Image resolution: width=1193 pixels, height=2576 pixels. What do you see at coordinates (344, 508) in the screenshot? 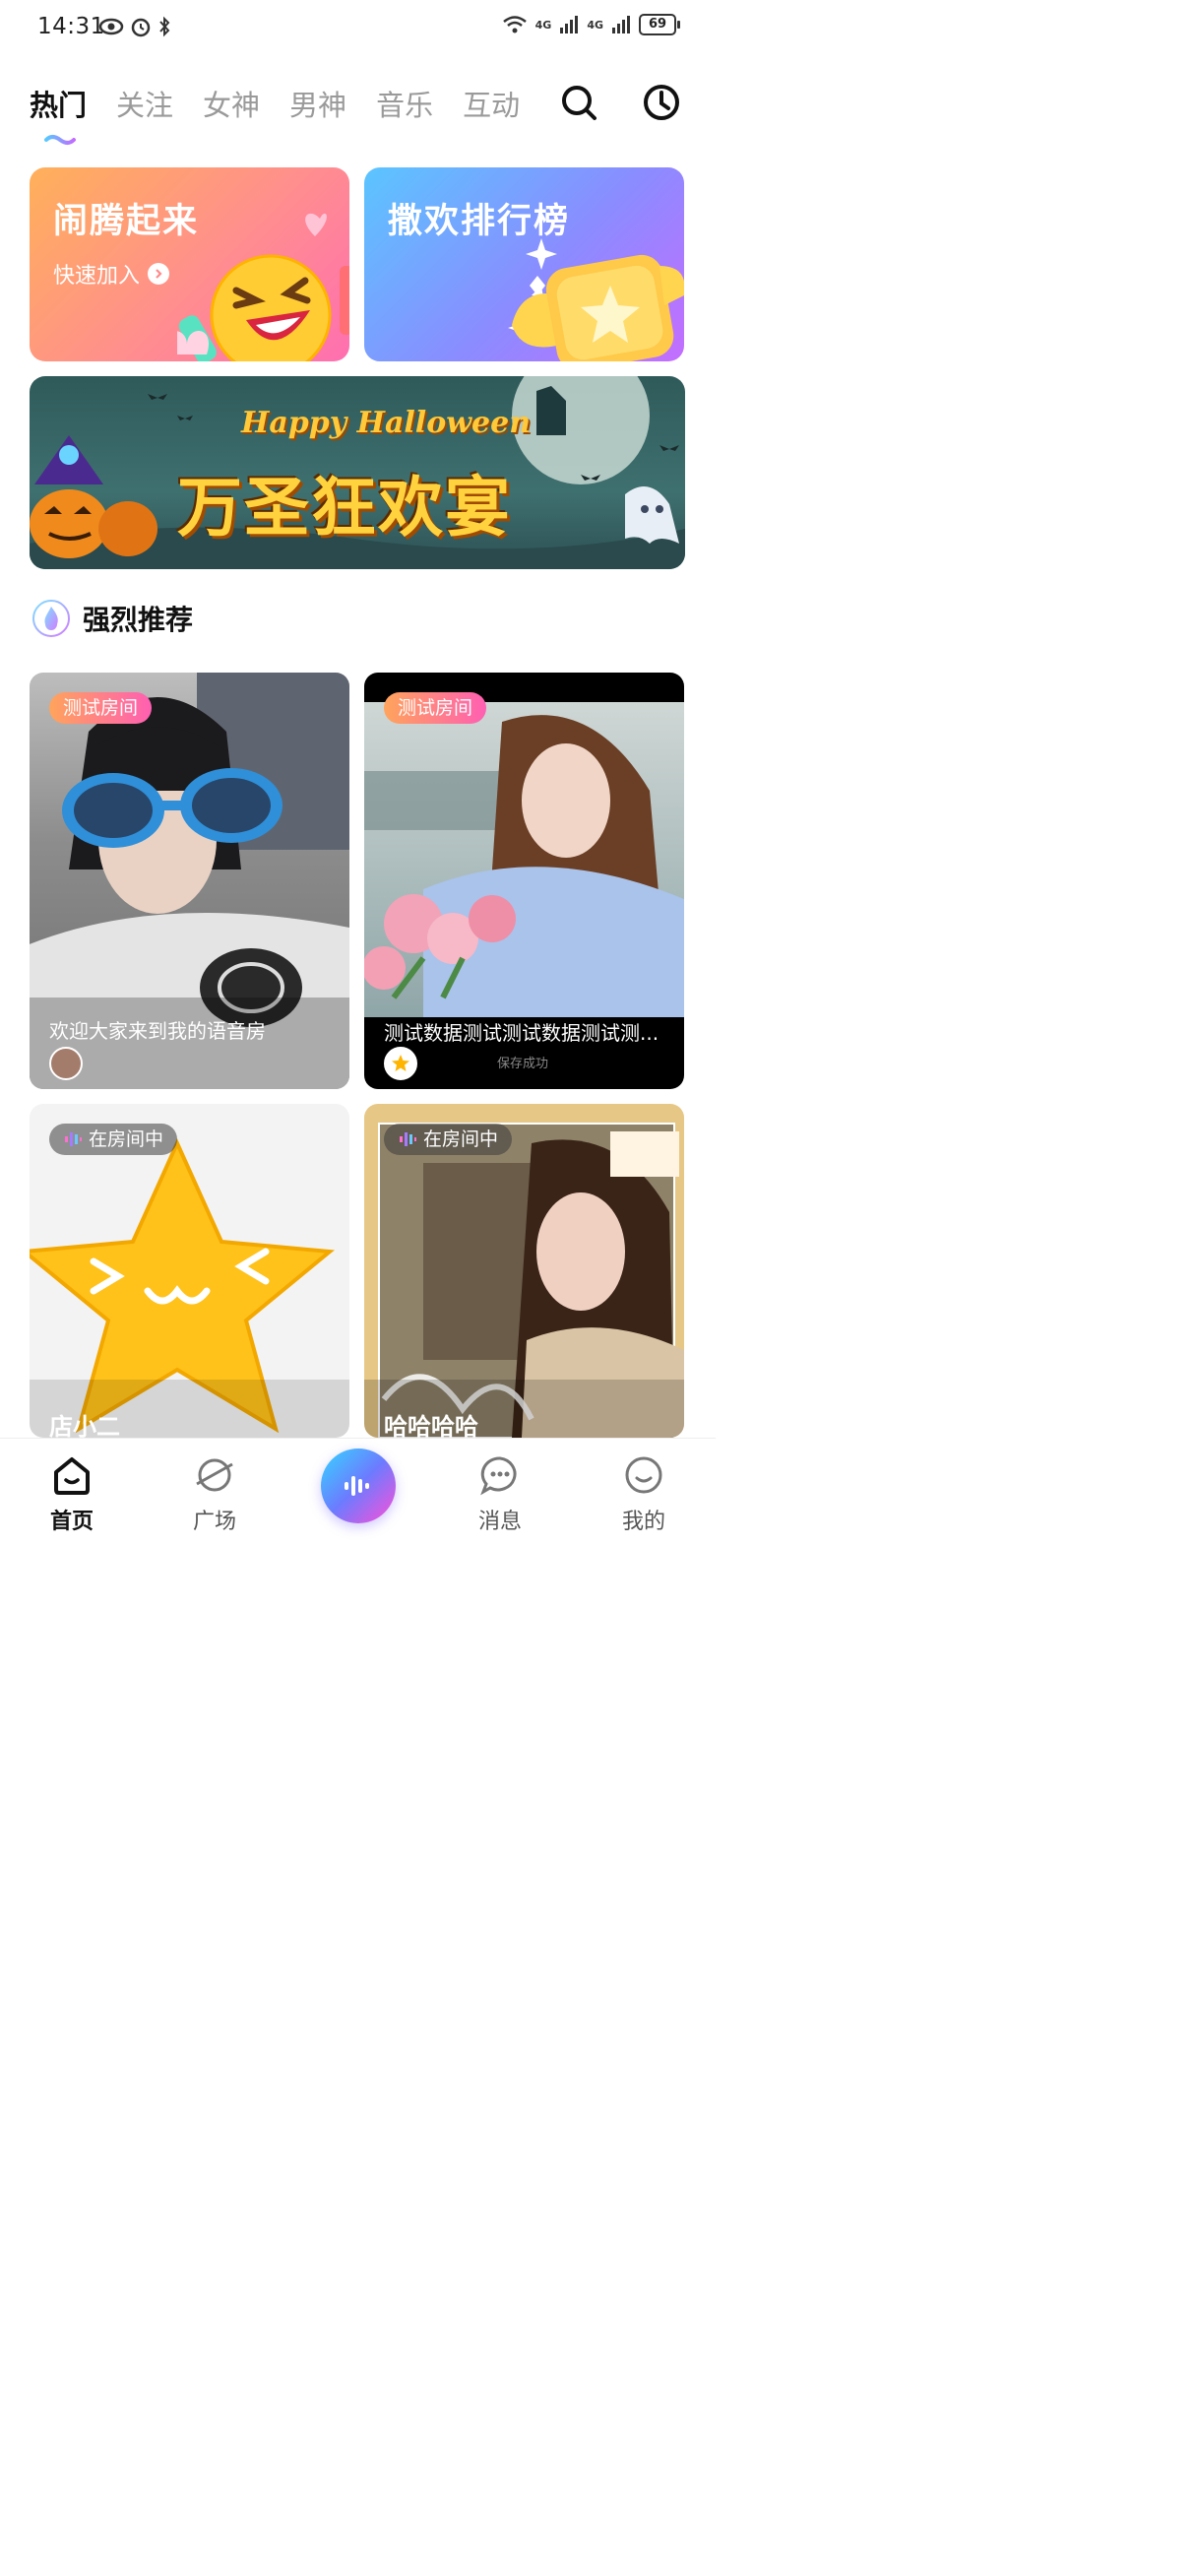
I see `banner-title: 万圣狂欢宴` at bounding box center [344, 508].